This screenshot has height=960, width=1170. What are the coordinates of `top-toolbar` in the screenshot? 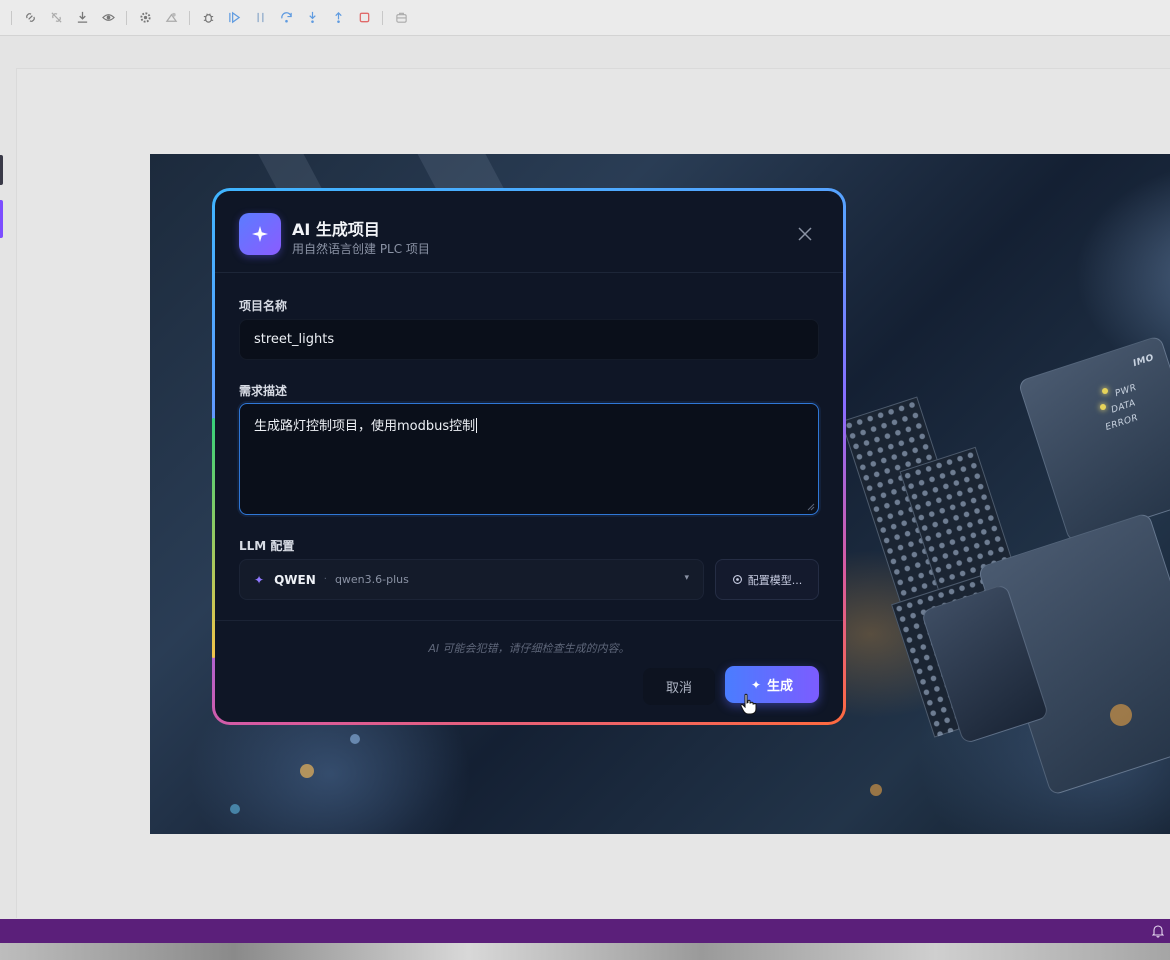 It's located at (585, 18).